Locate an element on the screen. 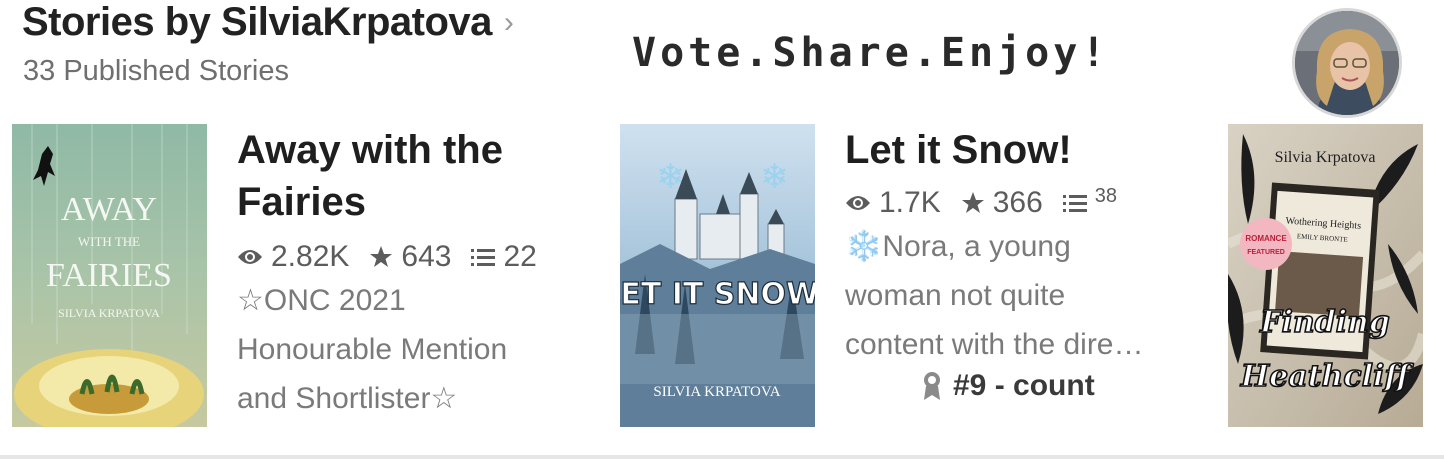 The image size is (1444, 459). cover-title: LET IT SNOW! is located at coordinates (717, 294).